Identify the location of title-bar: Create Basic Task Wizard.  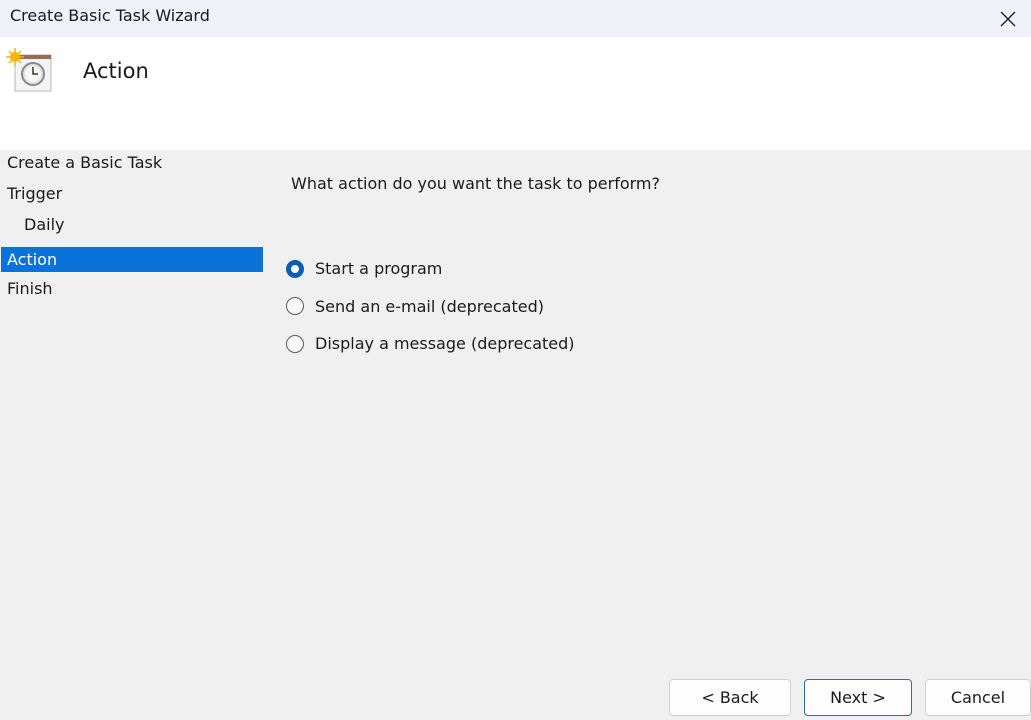
(515, 18).